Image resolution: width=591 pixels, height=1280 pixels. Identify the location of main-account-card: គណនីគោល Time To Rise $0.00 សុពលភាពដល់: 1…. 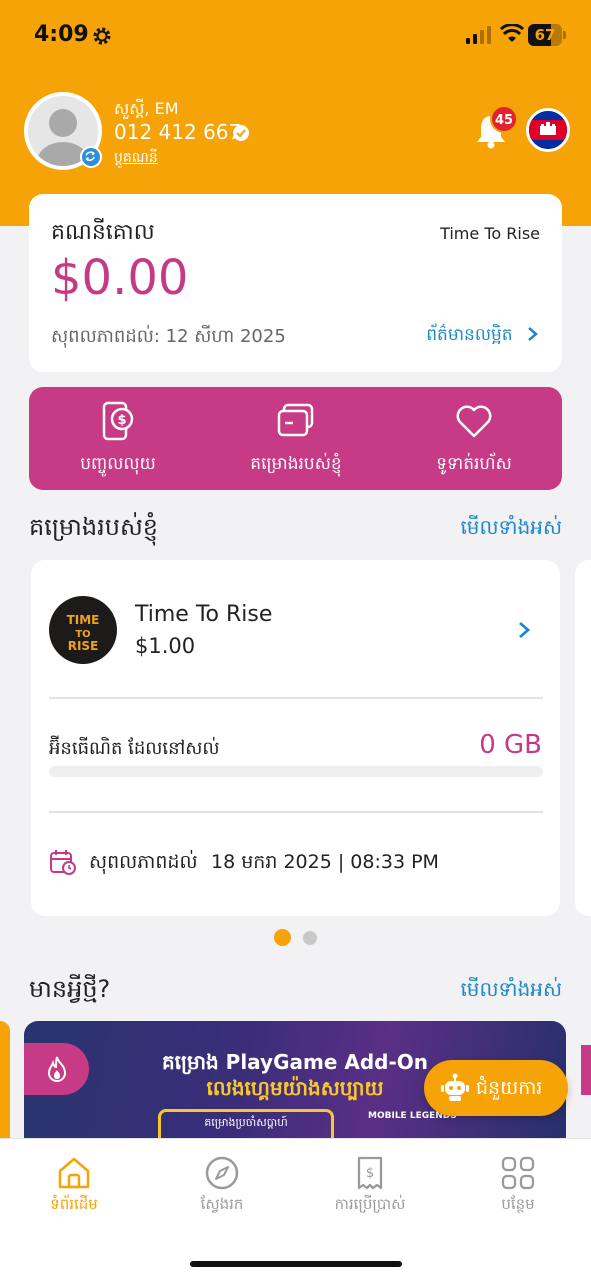
(295, 283).